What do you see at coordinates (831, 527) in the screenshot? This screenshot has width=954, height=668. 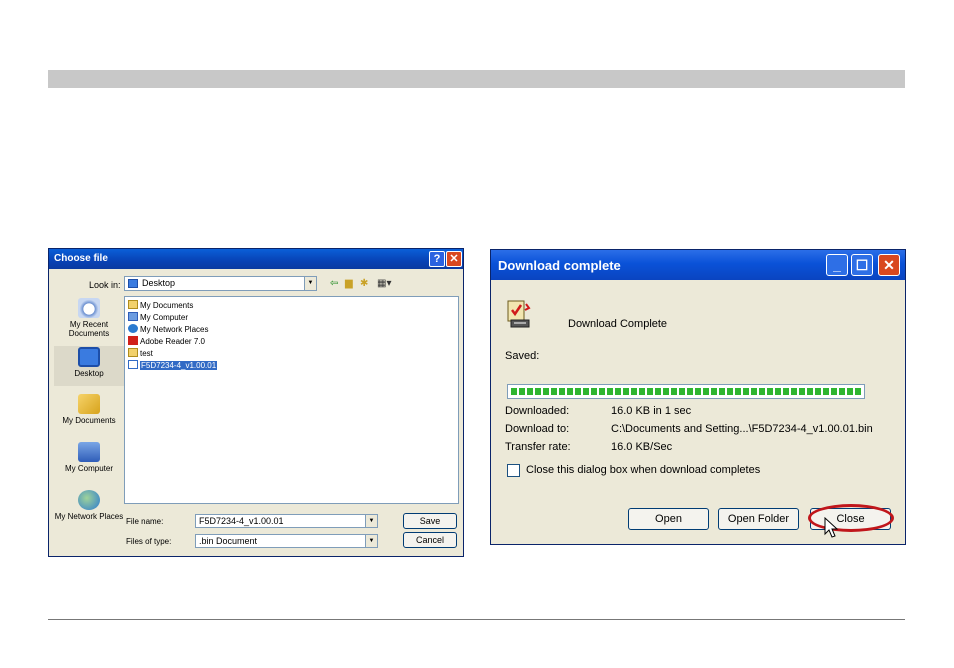 I see `mouse-cursor-icon` at bounding box center [831, 527].